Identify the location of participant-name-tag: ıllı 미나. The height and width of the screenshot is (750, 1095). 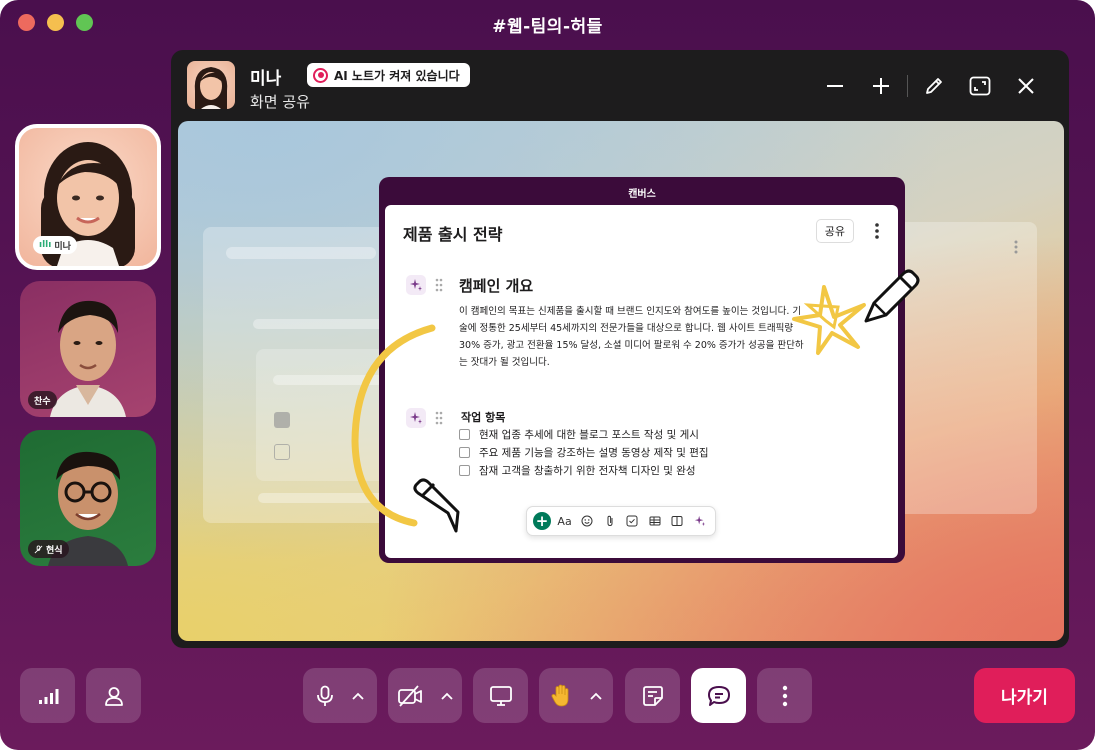
(55, 245).